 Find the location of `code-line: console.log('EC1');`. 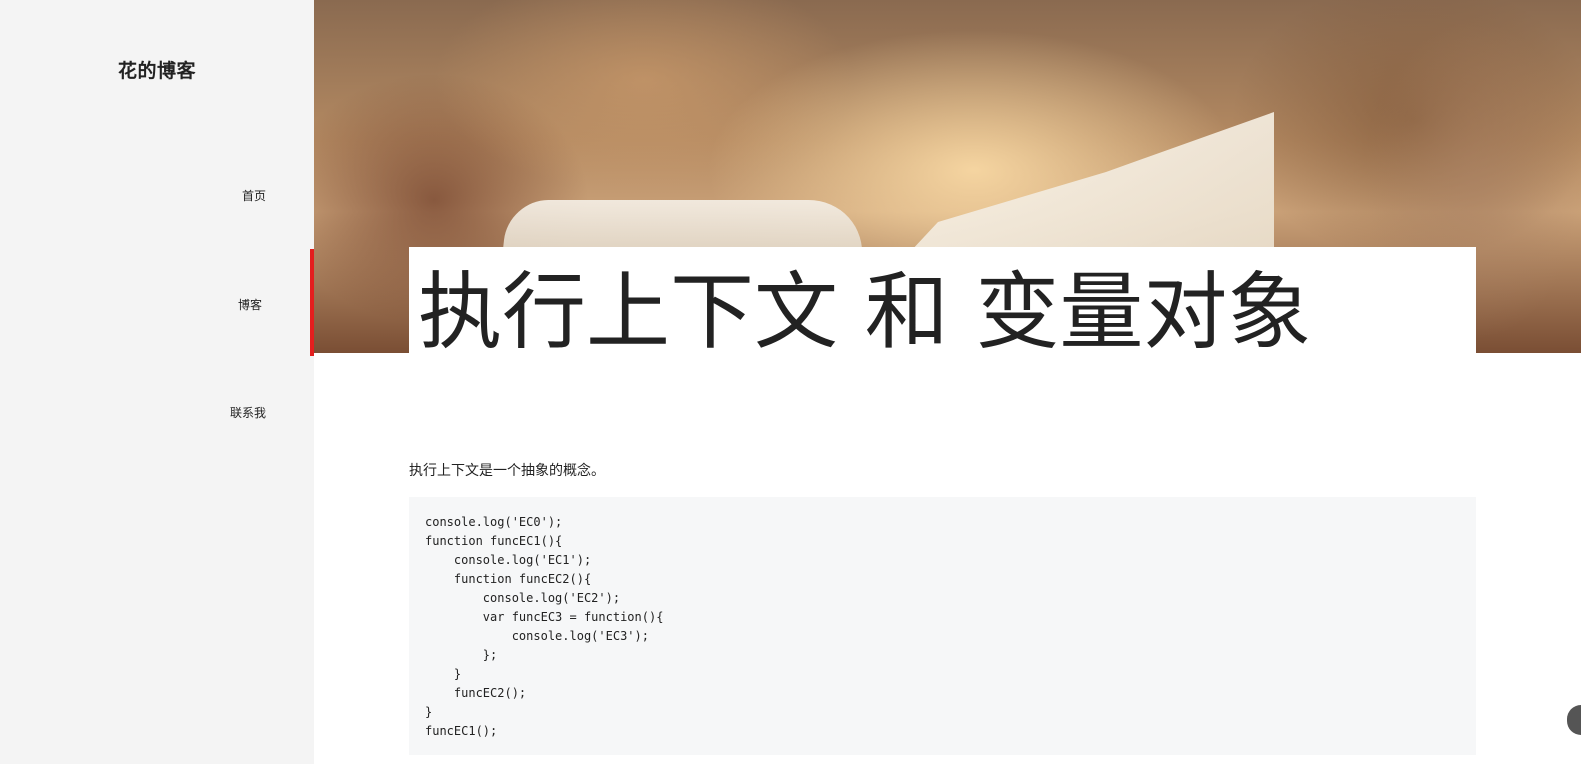

code-line: console.log('EC1'); is located at coordinates (508, 560).